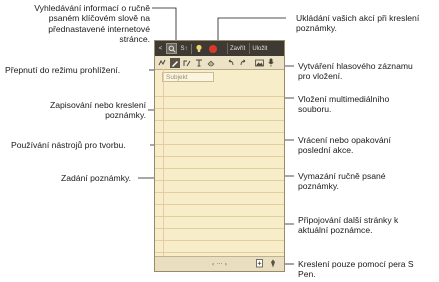 Image resolution: width=439 pixels, height=282 pixels. Describe the element at coordinates (237, 48) in the screenshot. I see `close-button: Zavřít` at that location.